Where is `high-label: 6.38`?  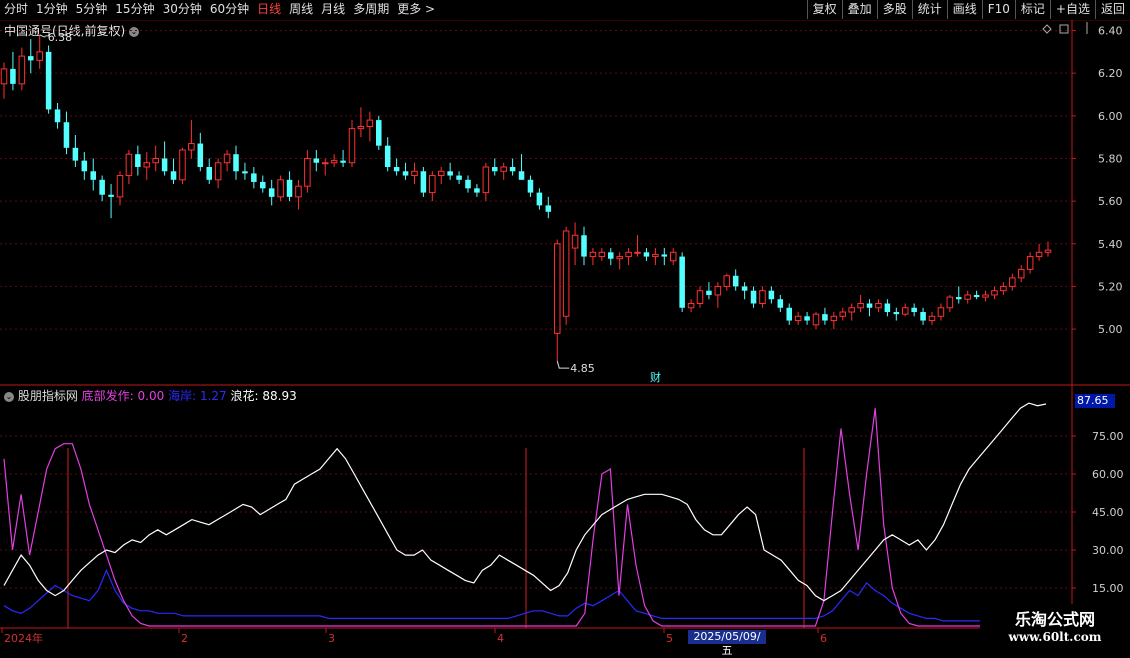 high-label: 6.38 is located at coordinates (60, 37).